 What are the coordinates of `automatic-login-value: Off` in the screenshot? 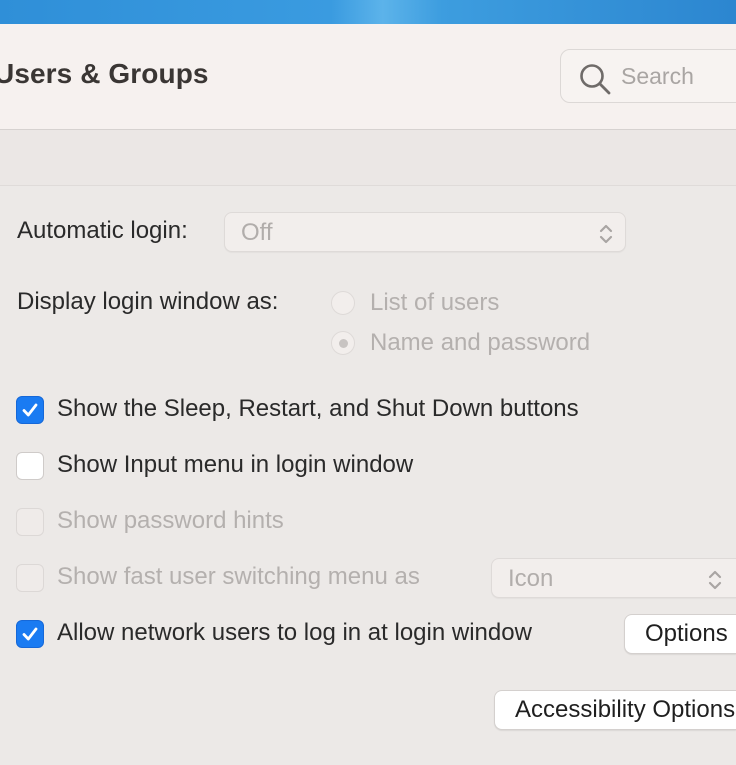 It's located at (257, 232).